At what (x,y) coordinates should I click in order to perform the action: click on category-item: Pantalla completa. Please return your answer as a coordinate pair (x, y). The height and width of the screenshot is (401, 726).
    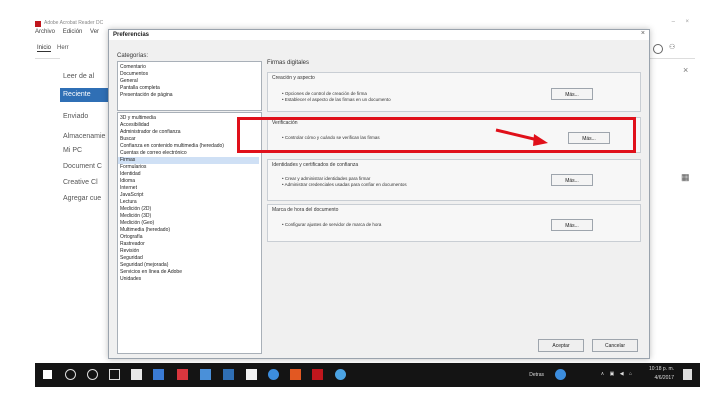
    Looking at the image, I should click on (140, 88).